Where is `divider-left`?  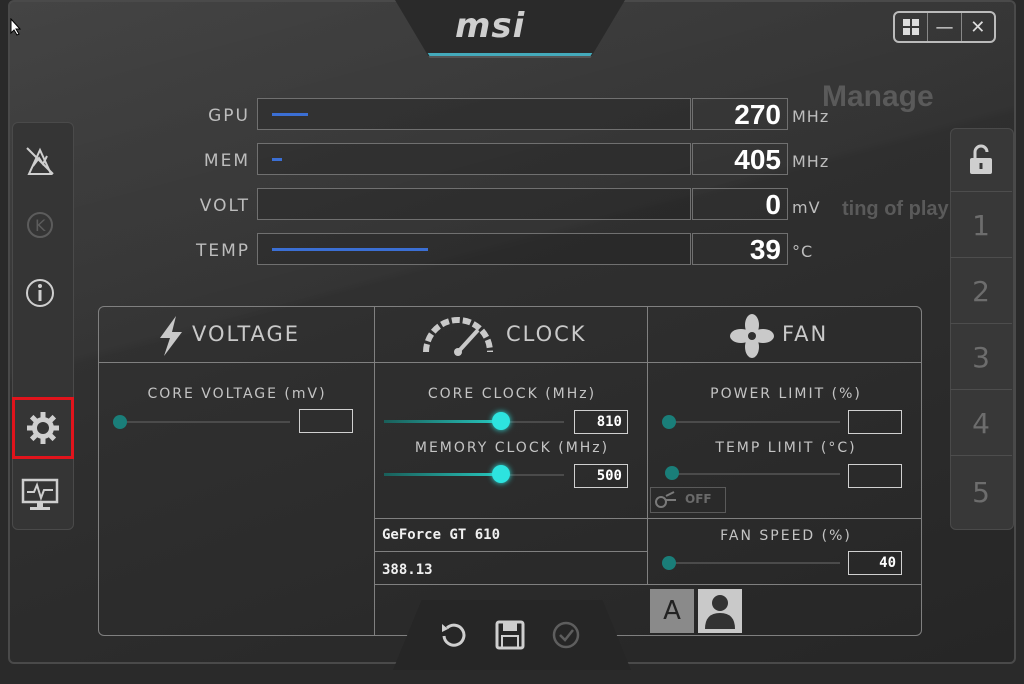 divider-left is located at coordinates (374, 471).